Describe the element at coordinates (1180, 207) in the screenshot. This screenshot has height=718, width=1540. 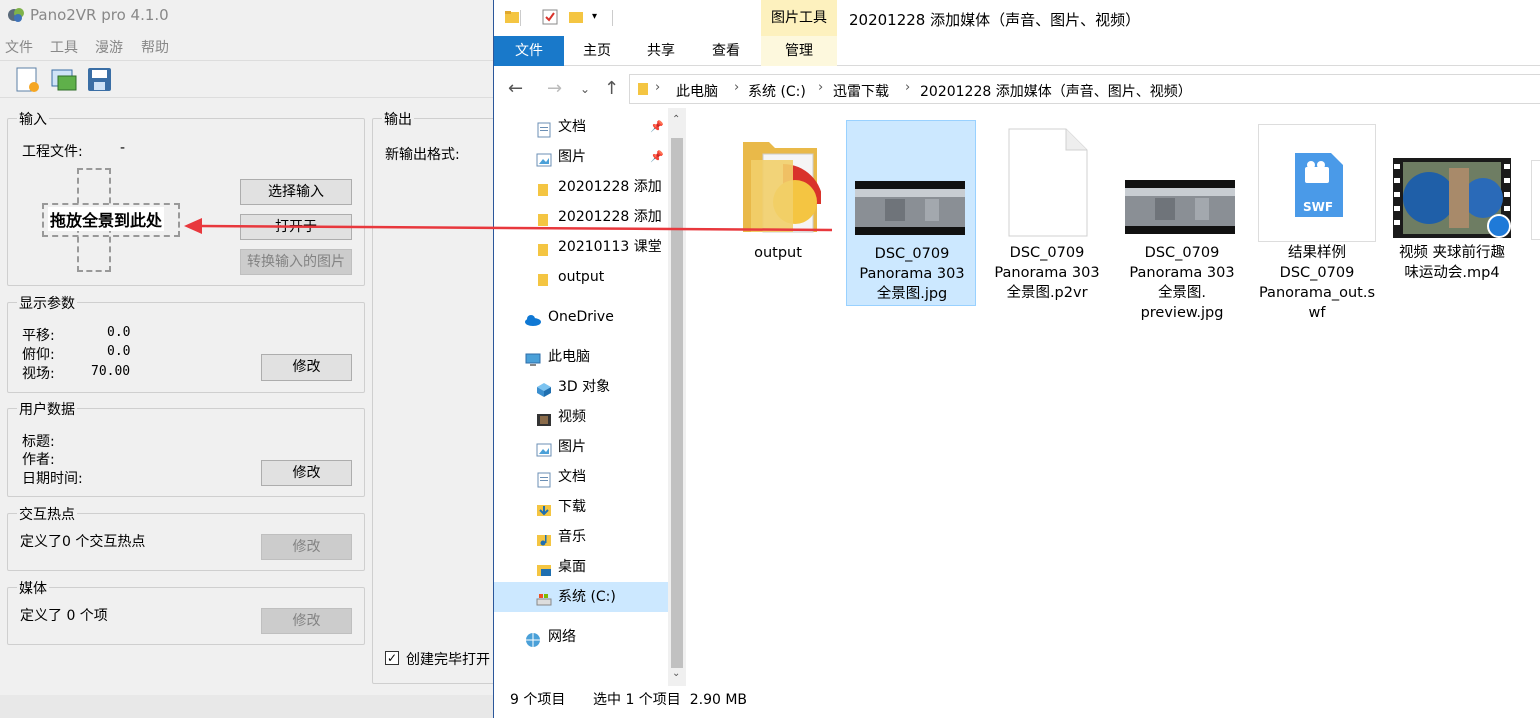
I see `panorama-thumbnail` at that location.